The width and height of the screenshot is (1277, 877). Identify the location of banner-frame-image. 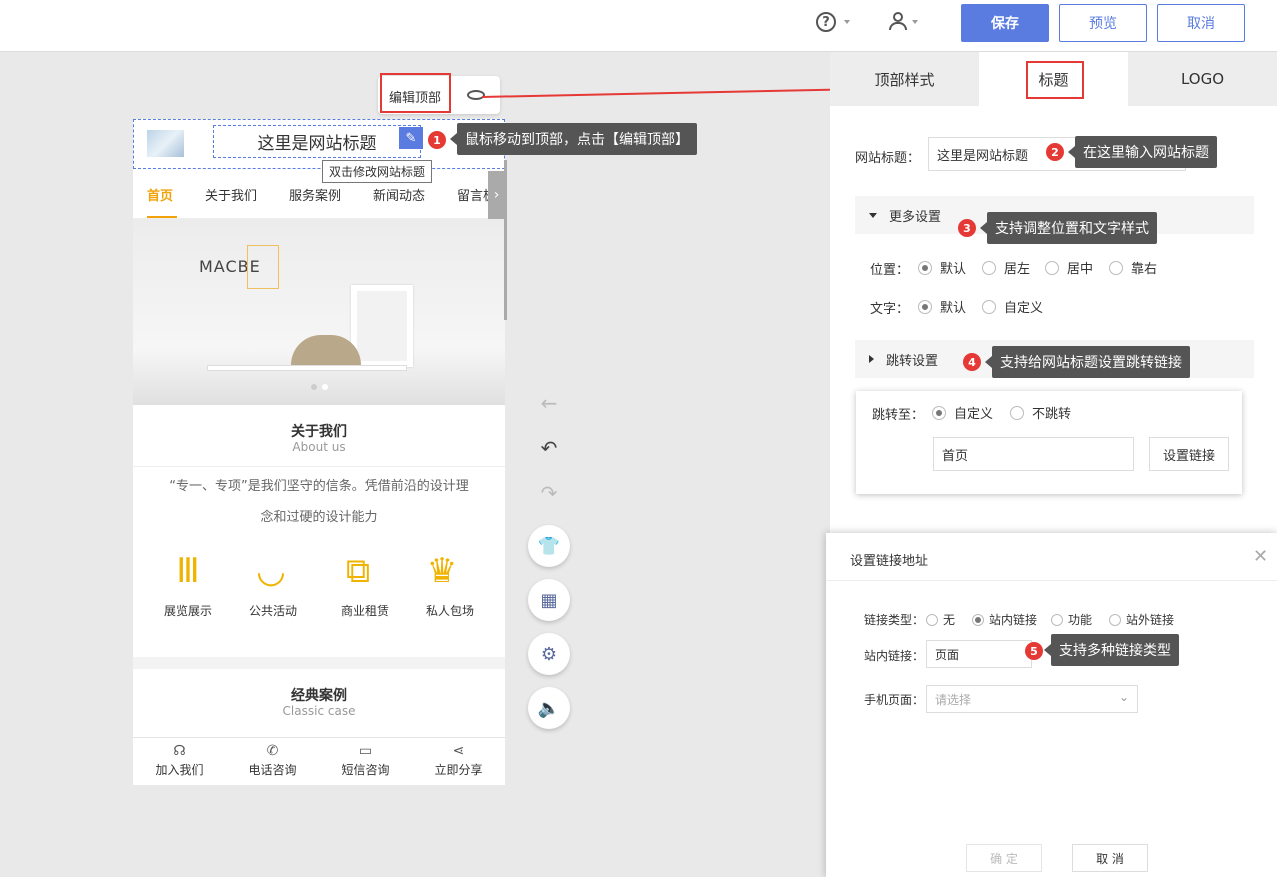
(382, 326).